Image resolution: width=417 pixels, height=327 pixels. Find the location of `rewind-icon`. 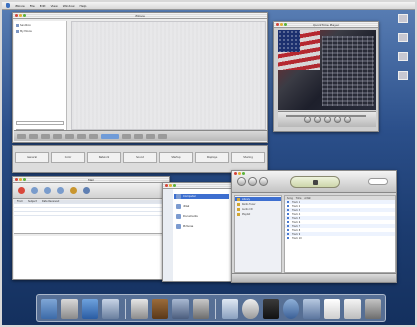

rewind-icon is located at coordinates (307, 119).